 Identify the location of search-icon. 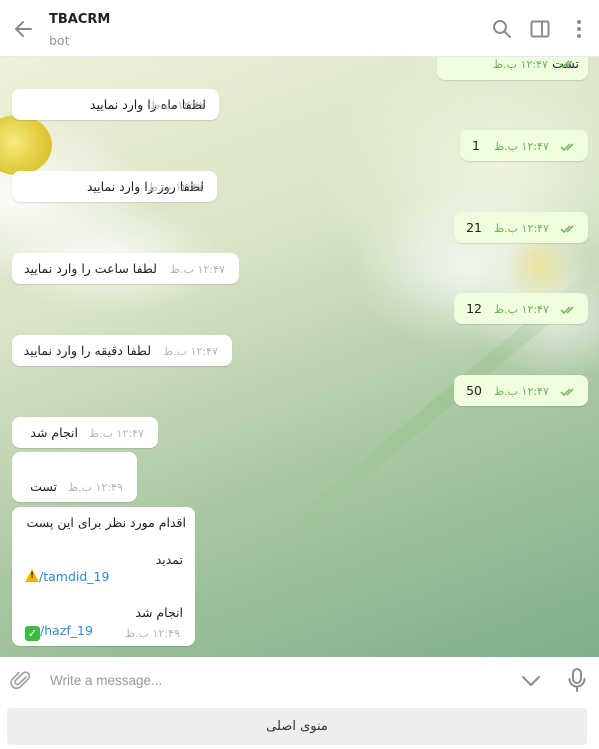
(502, 29).